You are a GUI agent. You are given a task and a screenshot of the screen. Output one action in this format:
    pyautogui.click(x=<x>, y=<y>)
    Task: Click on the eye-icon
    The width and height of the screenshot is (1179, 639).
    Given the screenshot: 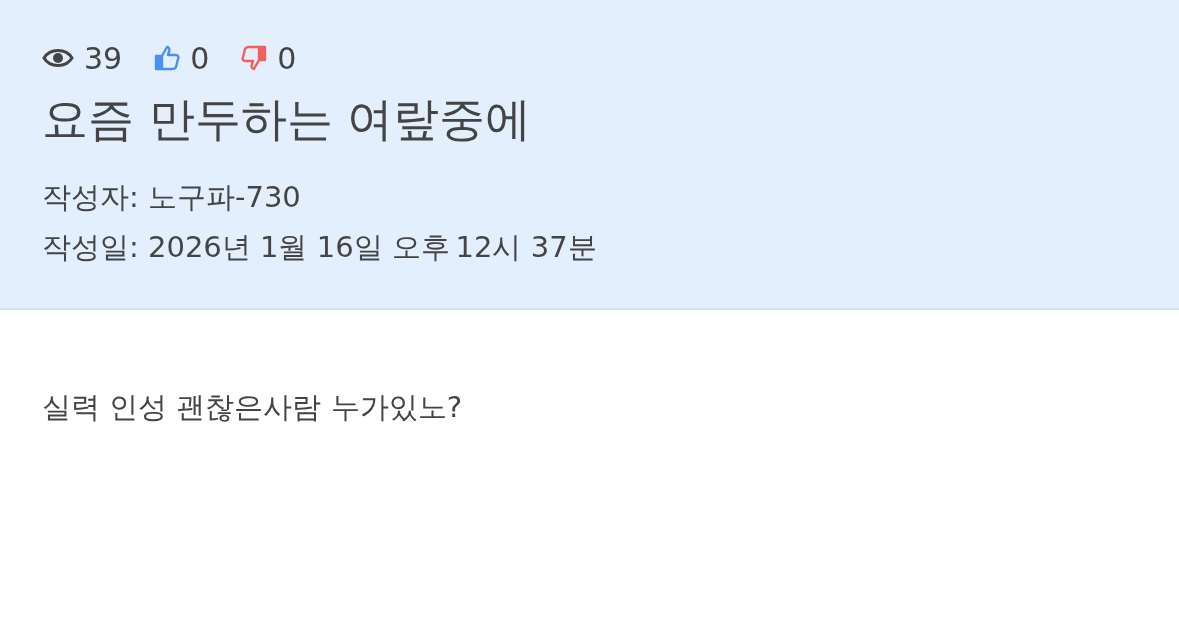 What is the action you would take?
    pyautogui.click(x=58, y=58)
    